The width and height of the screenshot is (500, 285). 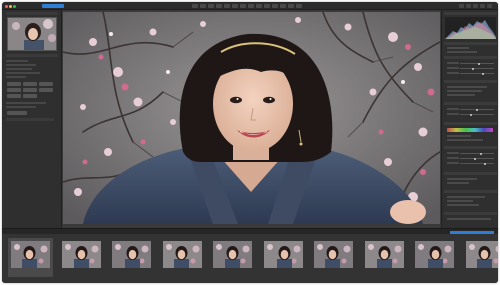 I want to click on toolbar-right-tools, so click(x=475, y=6).